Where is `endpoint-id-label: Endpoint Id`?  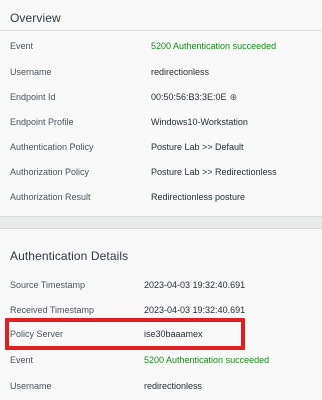 endpoint-id-label: Endpoint Id is located at coordinates (33, 97).